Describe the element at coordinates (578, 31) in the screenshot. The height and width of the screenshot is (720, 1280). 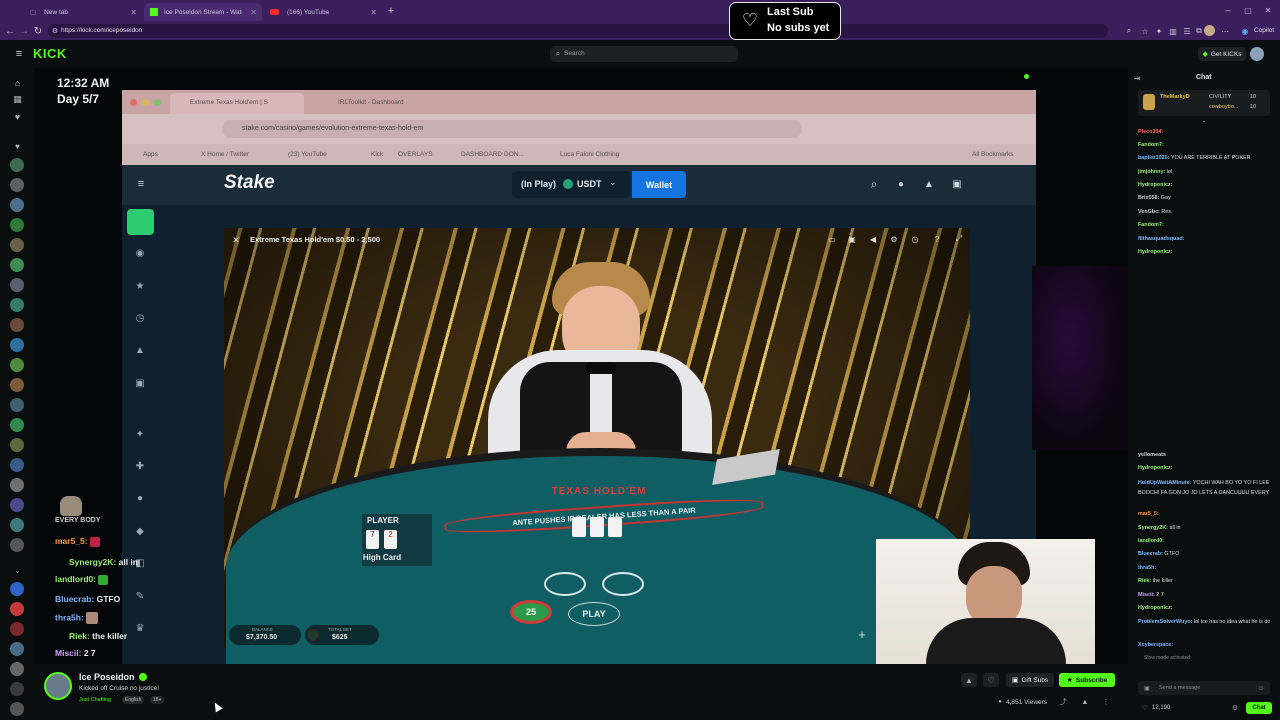
I see `address-bar` at that location.